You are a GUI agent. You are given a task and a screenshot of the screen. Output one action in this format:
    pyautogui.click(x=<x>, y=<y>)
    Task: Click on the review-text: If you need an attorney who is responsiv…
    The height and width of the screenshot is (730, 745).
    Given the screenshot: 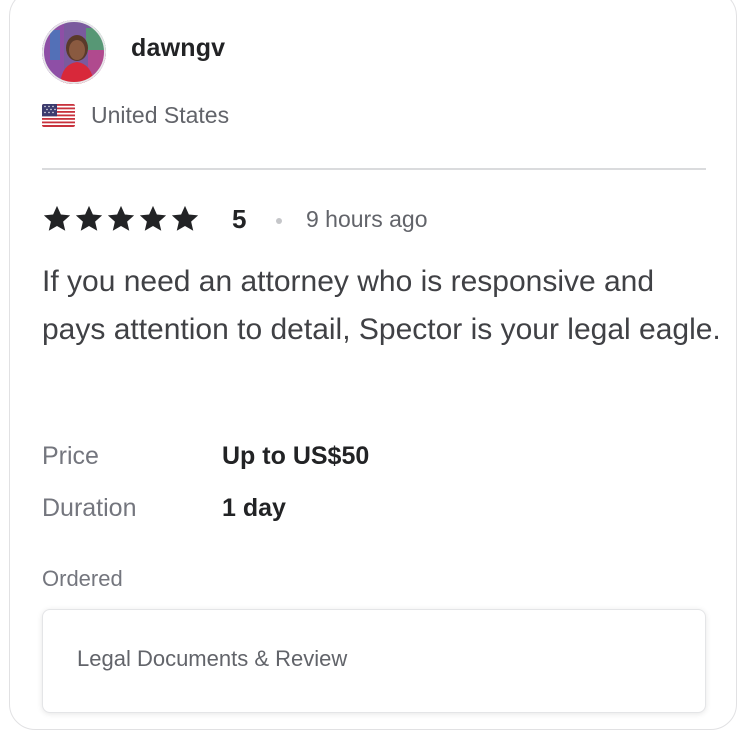 What is the action you would take?
    pyautogui.click(x=381, y=305)
    